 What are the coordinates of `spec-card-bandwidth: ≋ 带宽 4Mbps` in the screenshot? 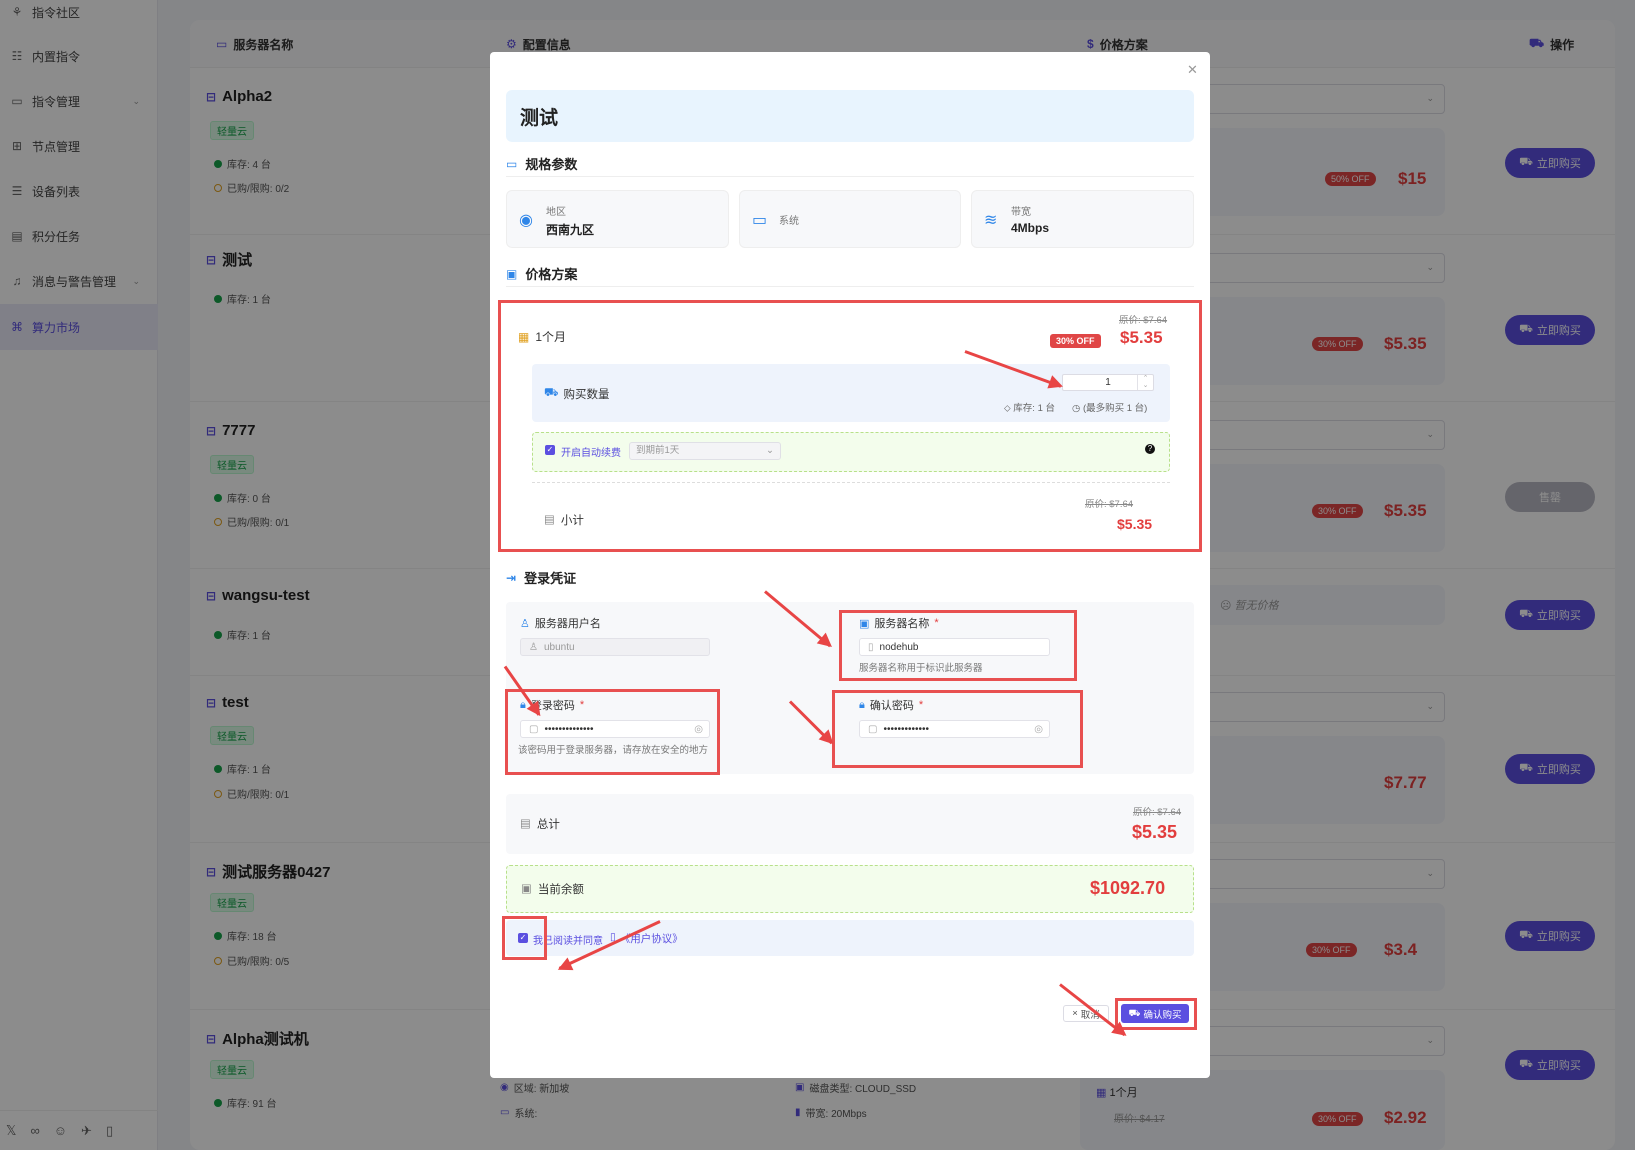 It's located at (1082, 219).